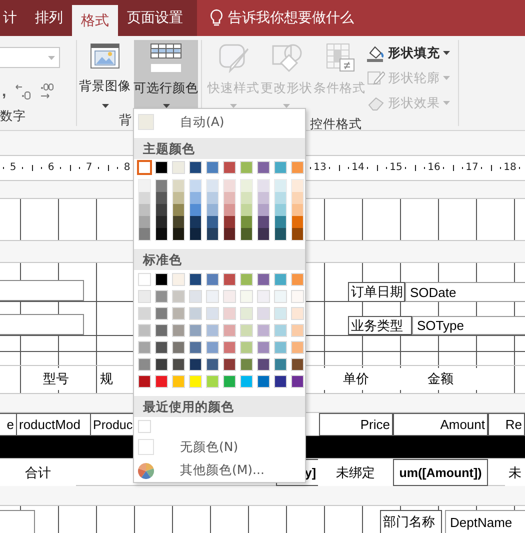  I want to click on section-heading: 标准色, so click(219, 259).